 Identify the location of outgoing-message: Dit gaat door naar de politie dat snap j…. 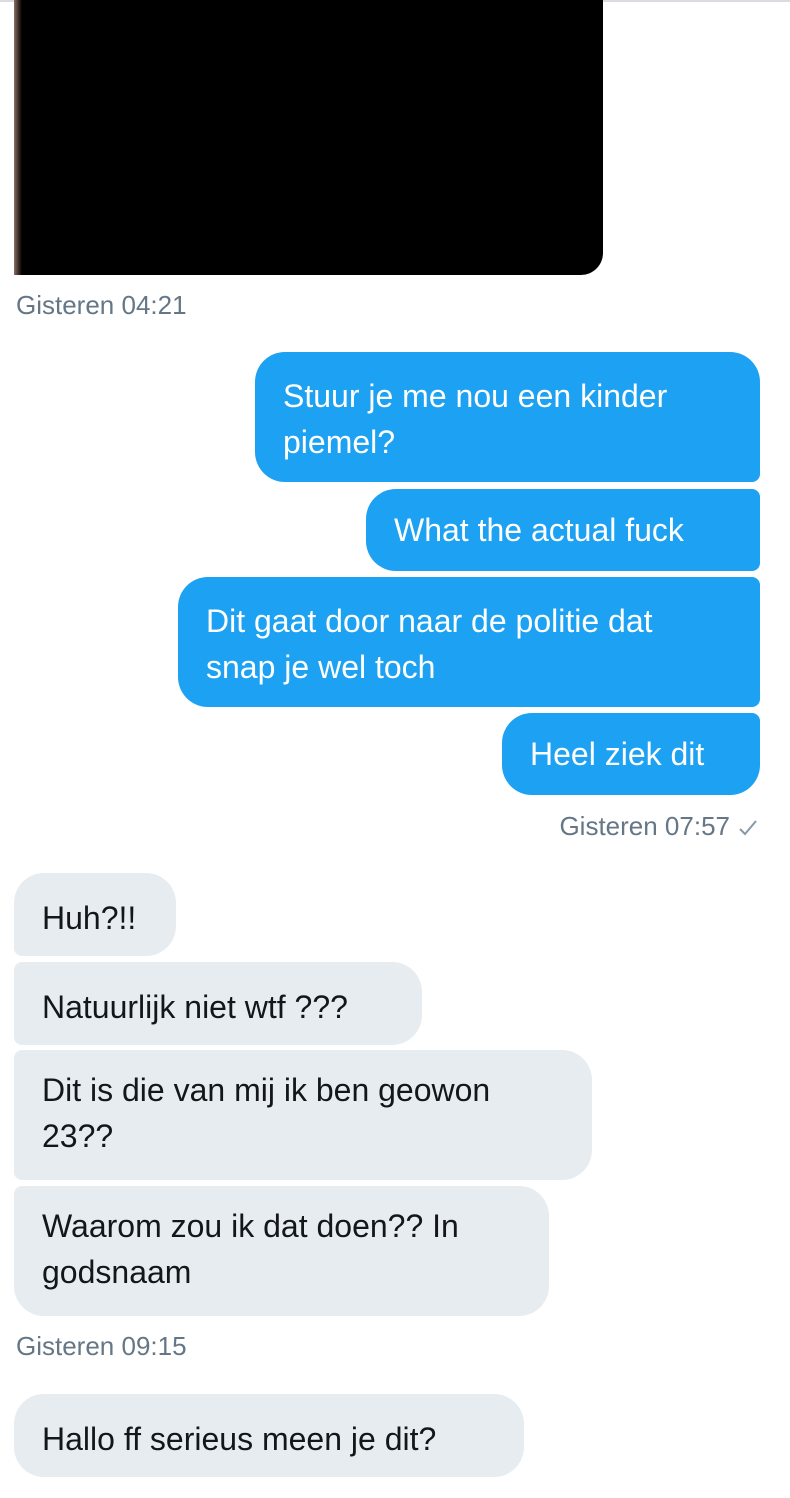
(469, 642).